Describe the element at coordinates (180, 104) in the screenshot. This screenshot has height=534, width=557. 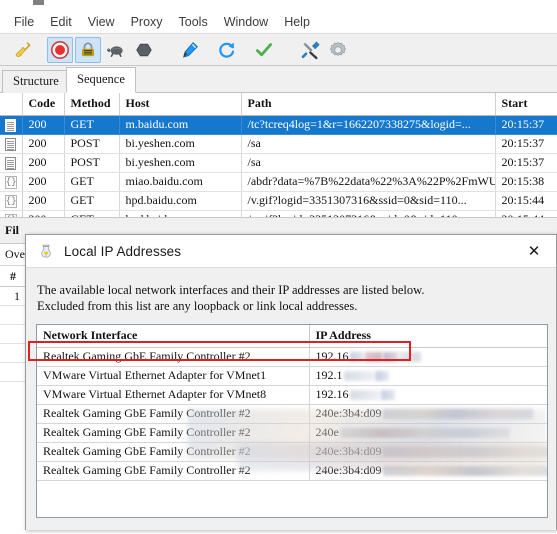
I see `col-header-host: Host` at that location.